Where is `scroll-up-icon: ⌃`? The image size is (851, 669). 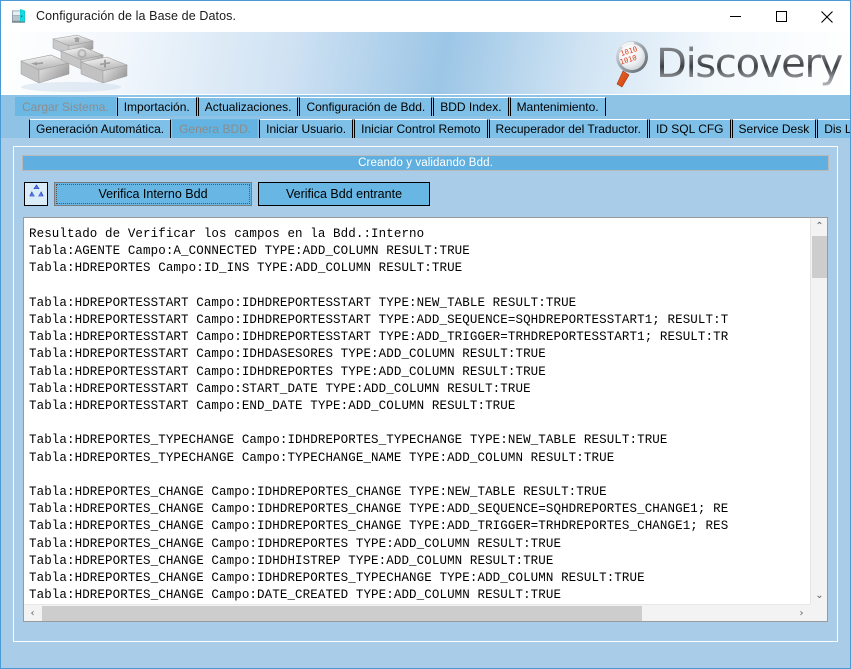 scroll-up-icon: ⌃ is located at coordinates (819, 226).